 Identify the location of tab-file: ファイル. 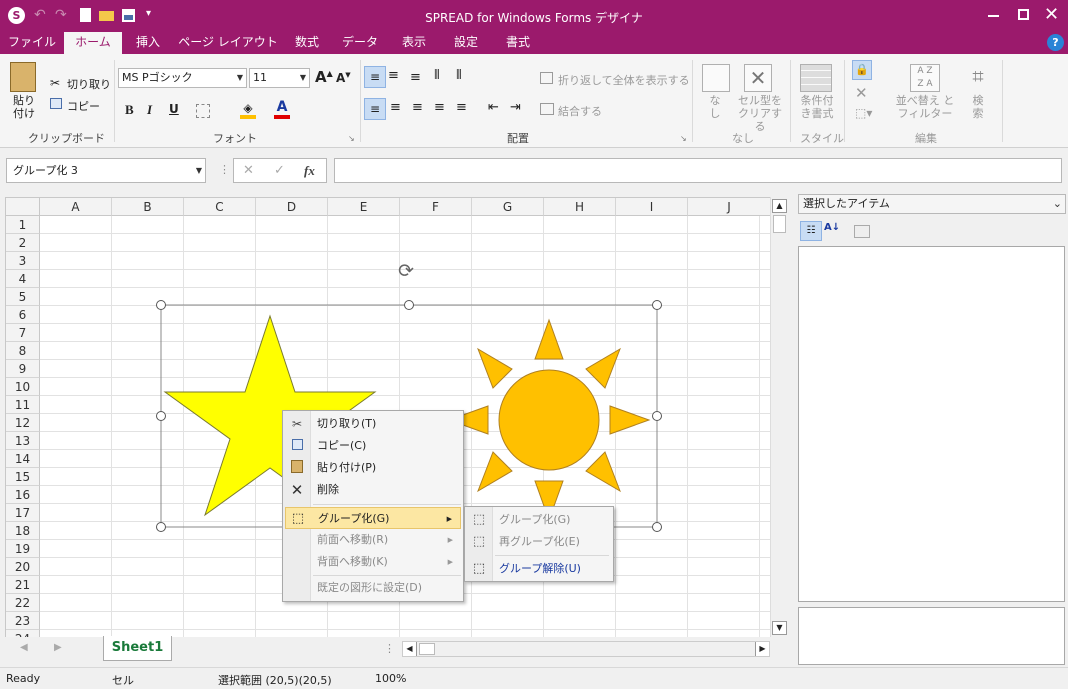
(32, 43).